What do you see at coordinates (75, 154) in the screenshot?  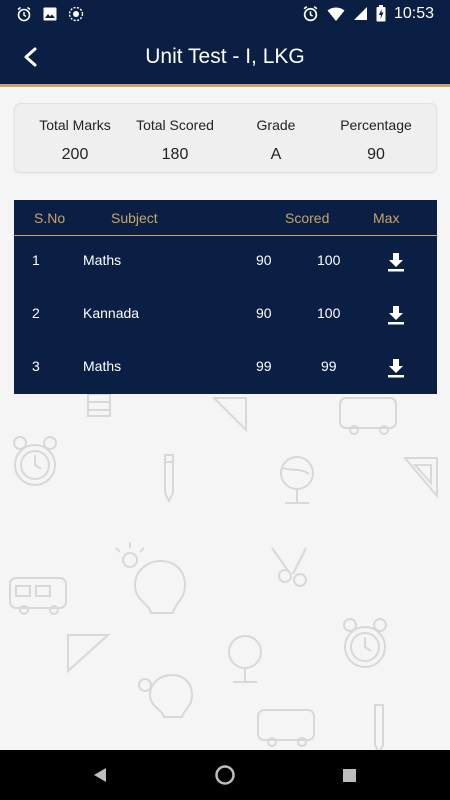 I see `total-marks-value: 200` at bounding box center [75, 154].